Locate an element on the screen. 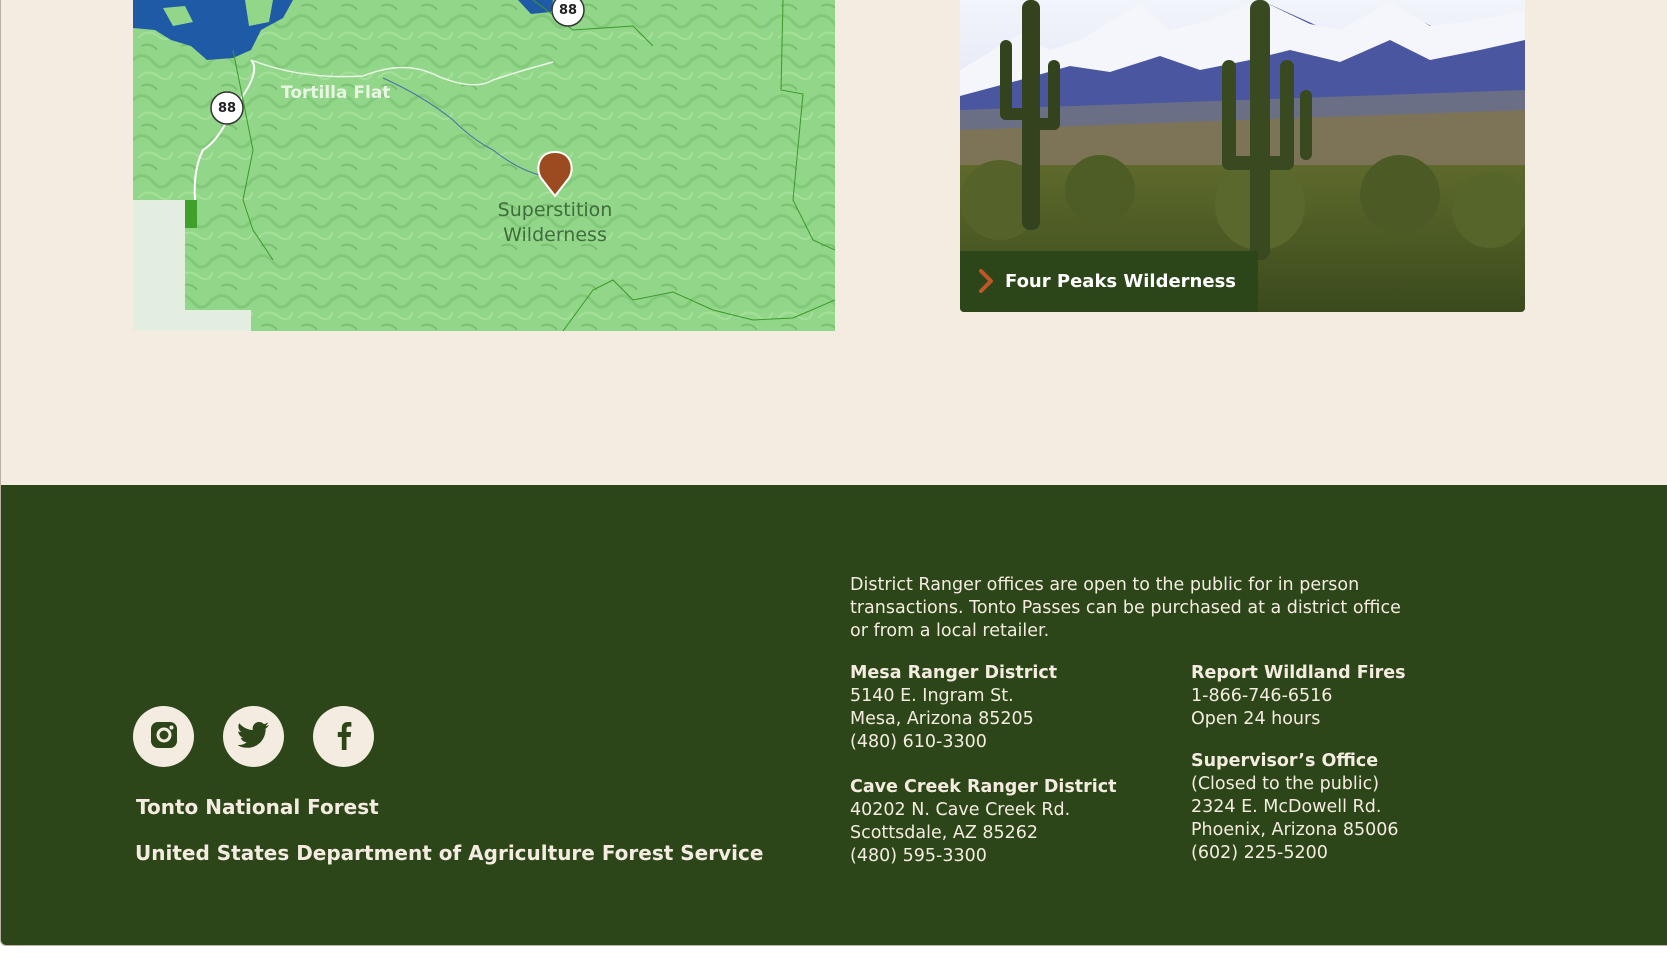 The width and height of the screenshot is (1667, 959). wildfires-title: Report Wildland Fires is located at coordinates (1298, 673).